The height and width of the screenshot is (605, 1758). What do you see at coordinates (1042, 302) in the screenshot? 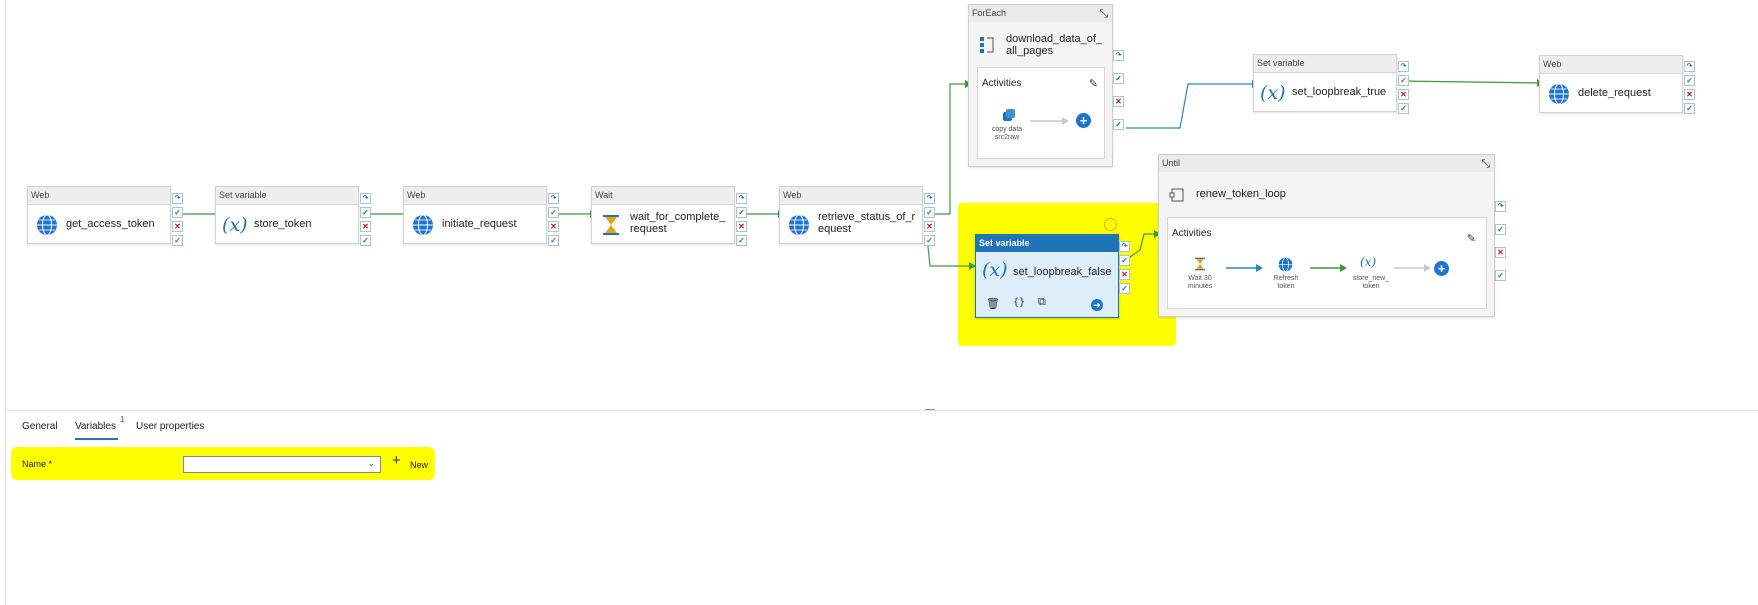
I see `copy-icon: ⧉` at bounding box center [1042, 302].